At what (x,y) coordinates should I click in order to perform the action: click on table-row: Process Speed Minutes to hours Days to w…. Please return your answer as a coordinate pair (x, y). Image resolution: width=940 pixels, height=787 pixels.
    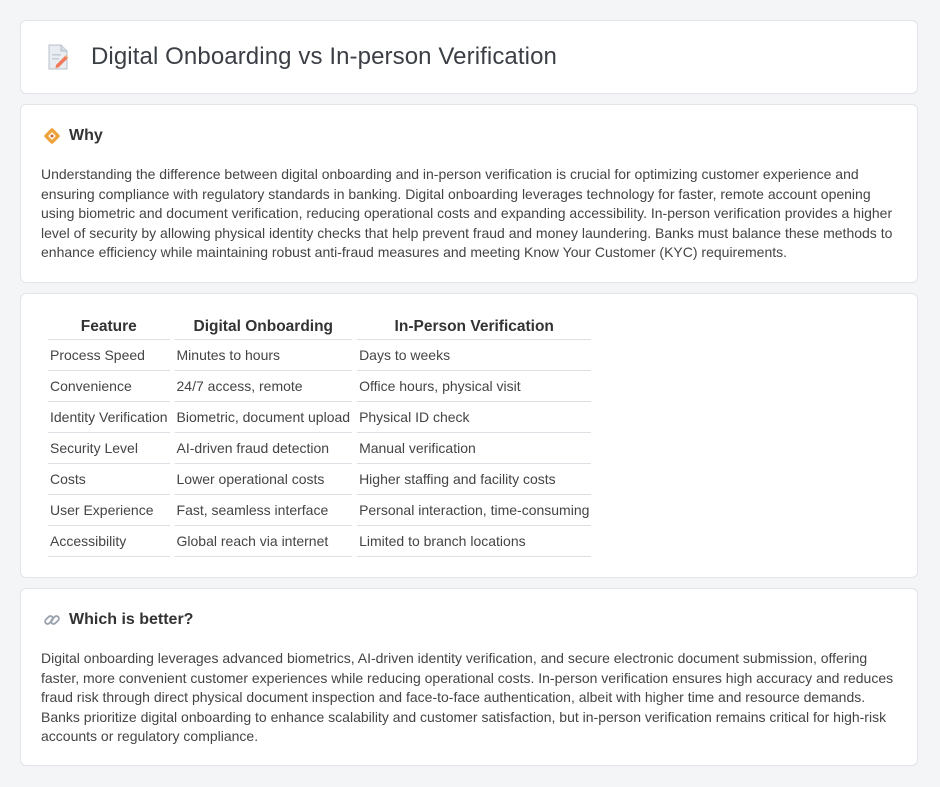
    Looking at the image, I should click on (320, 355).